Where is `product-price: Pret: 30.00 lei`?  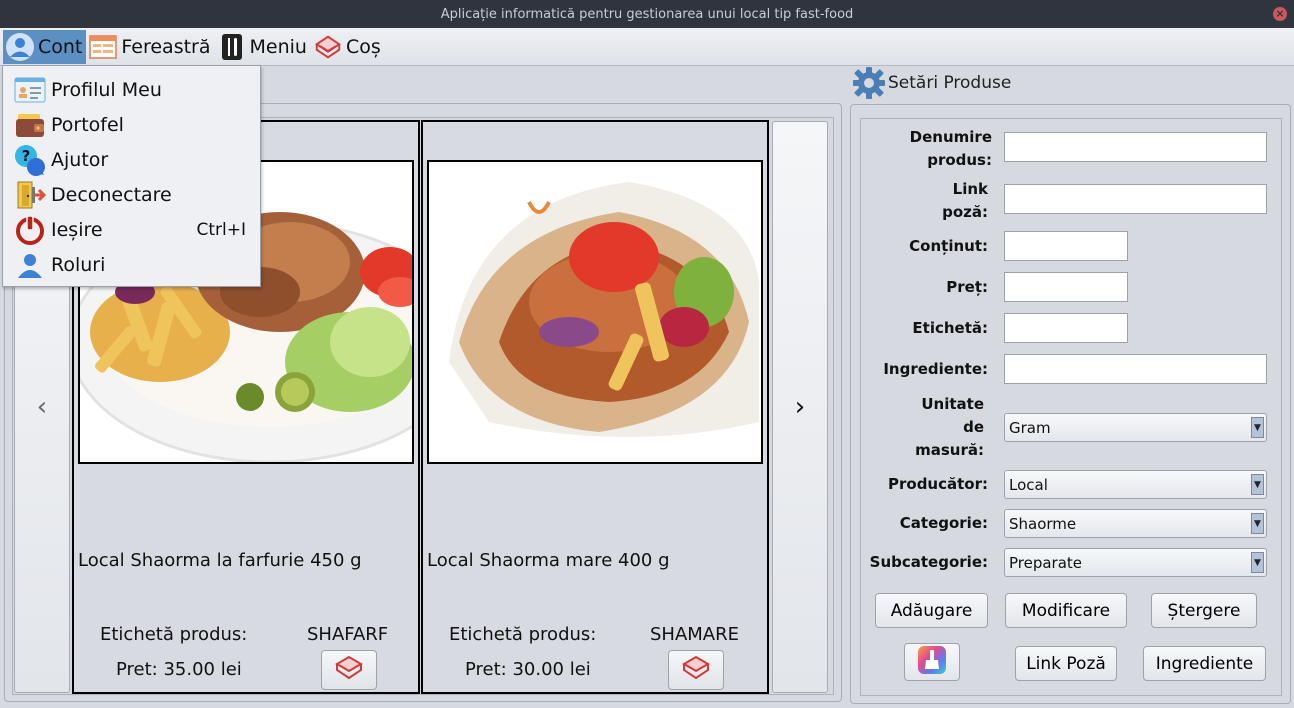 product-price: Pret: 30.00 lei is located at coordinates (528, 669).